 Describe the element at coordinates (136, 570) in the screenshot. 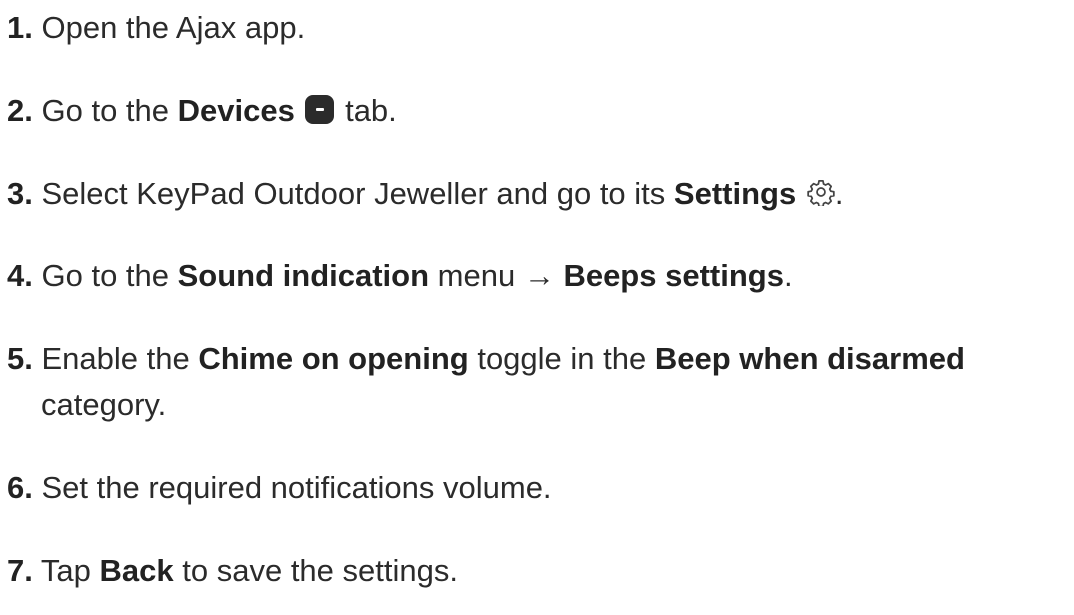

I see `back-label: Back` at that location.